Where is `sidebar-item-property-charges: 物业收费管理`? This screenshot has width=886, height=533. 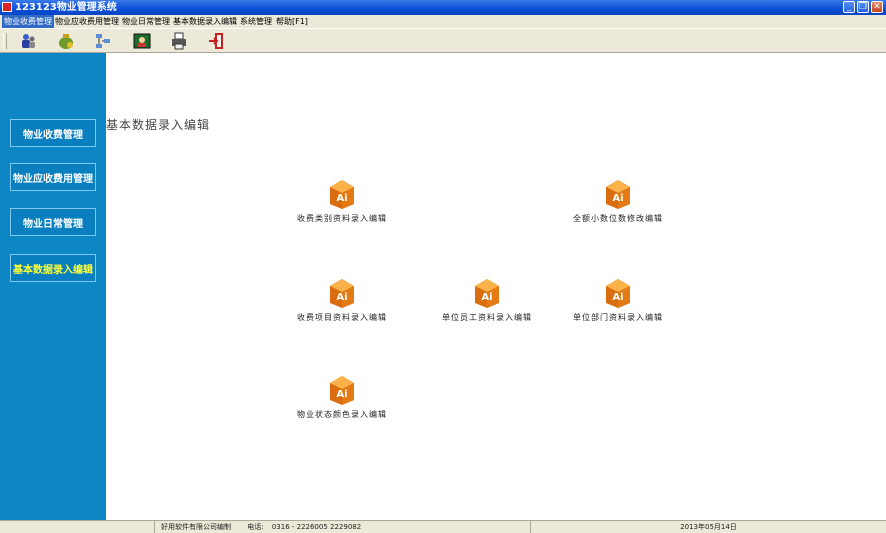
sidebar-item-property-charges: 物业收费管理 is located at coordinates (53, 133).